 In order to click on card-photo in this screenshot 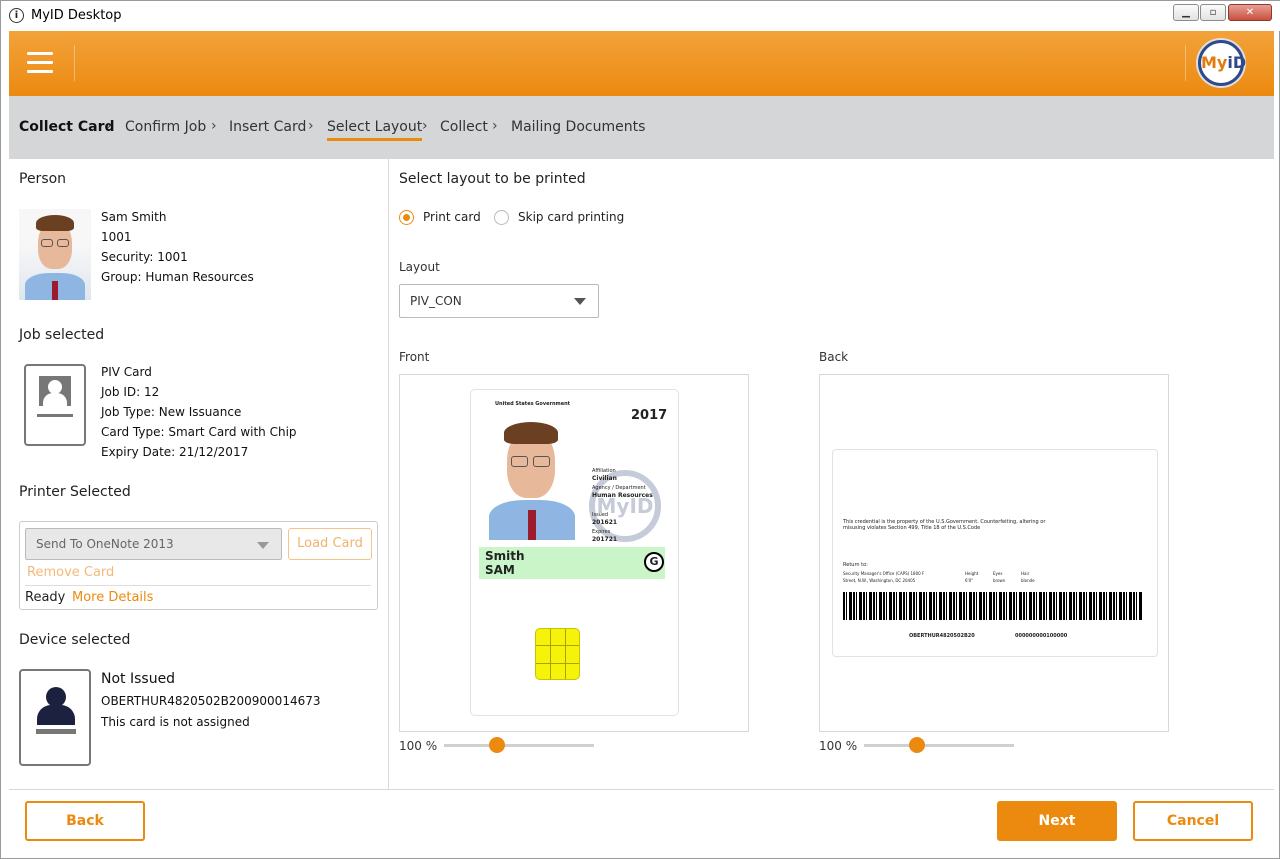, I will do `click(531, 476)`.